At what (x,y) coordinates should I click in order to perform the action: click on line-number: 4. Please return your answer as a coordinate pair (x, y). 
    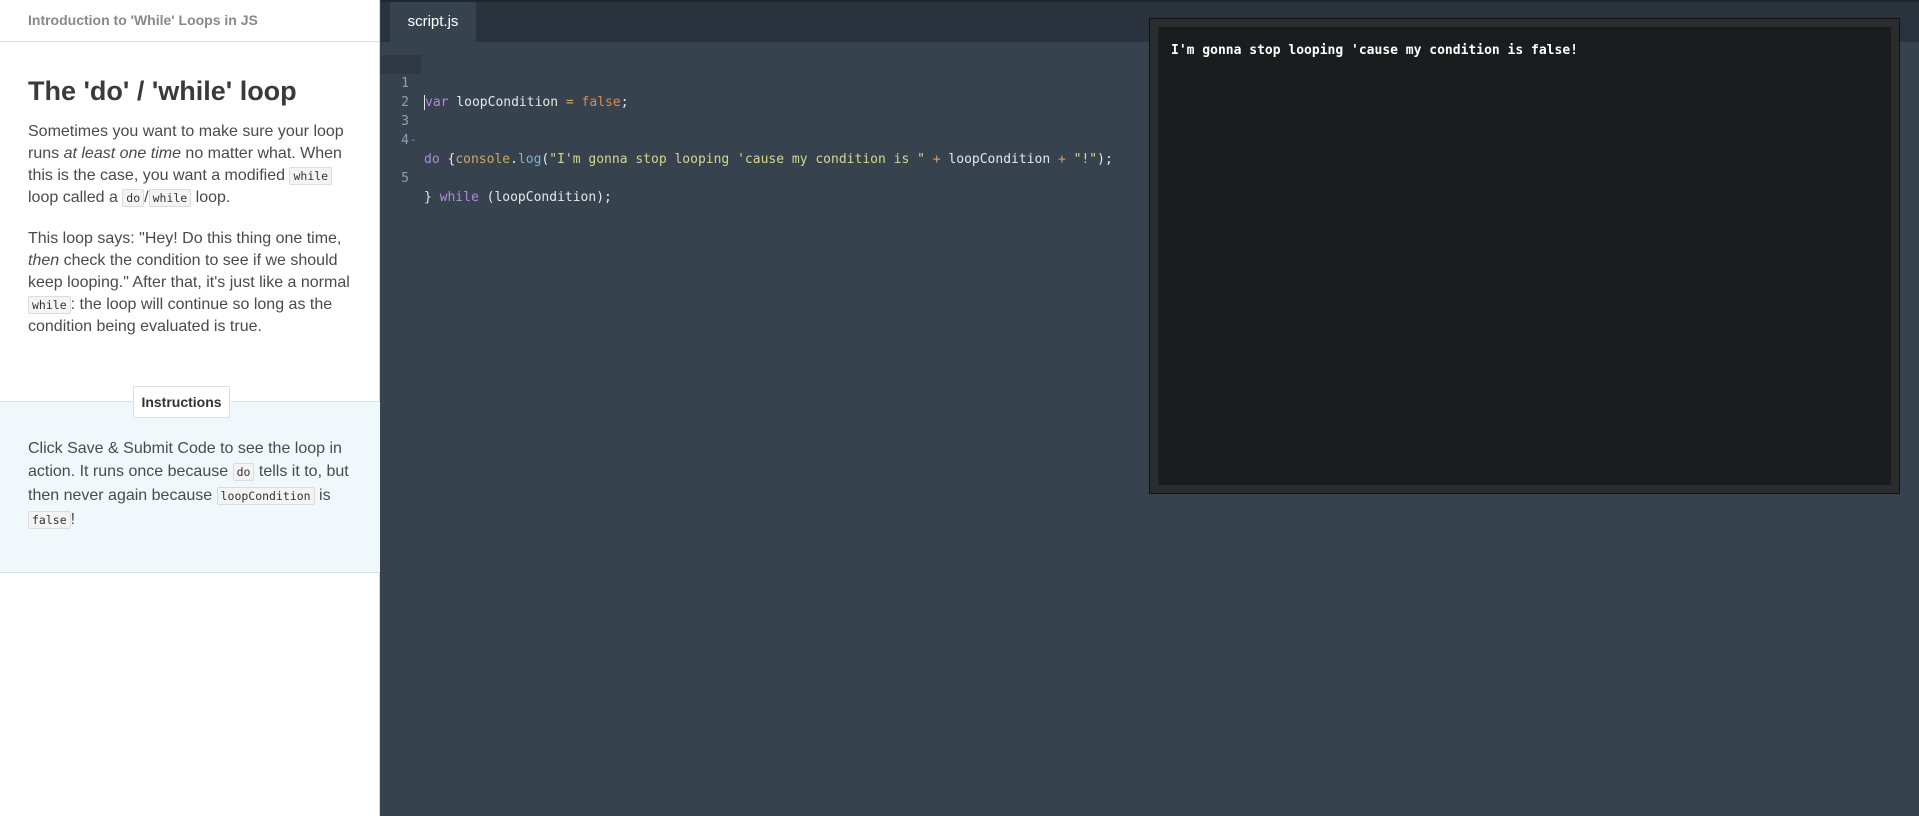
    Looking at the image, I should click on (405, 140).